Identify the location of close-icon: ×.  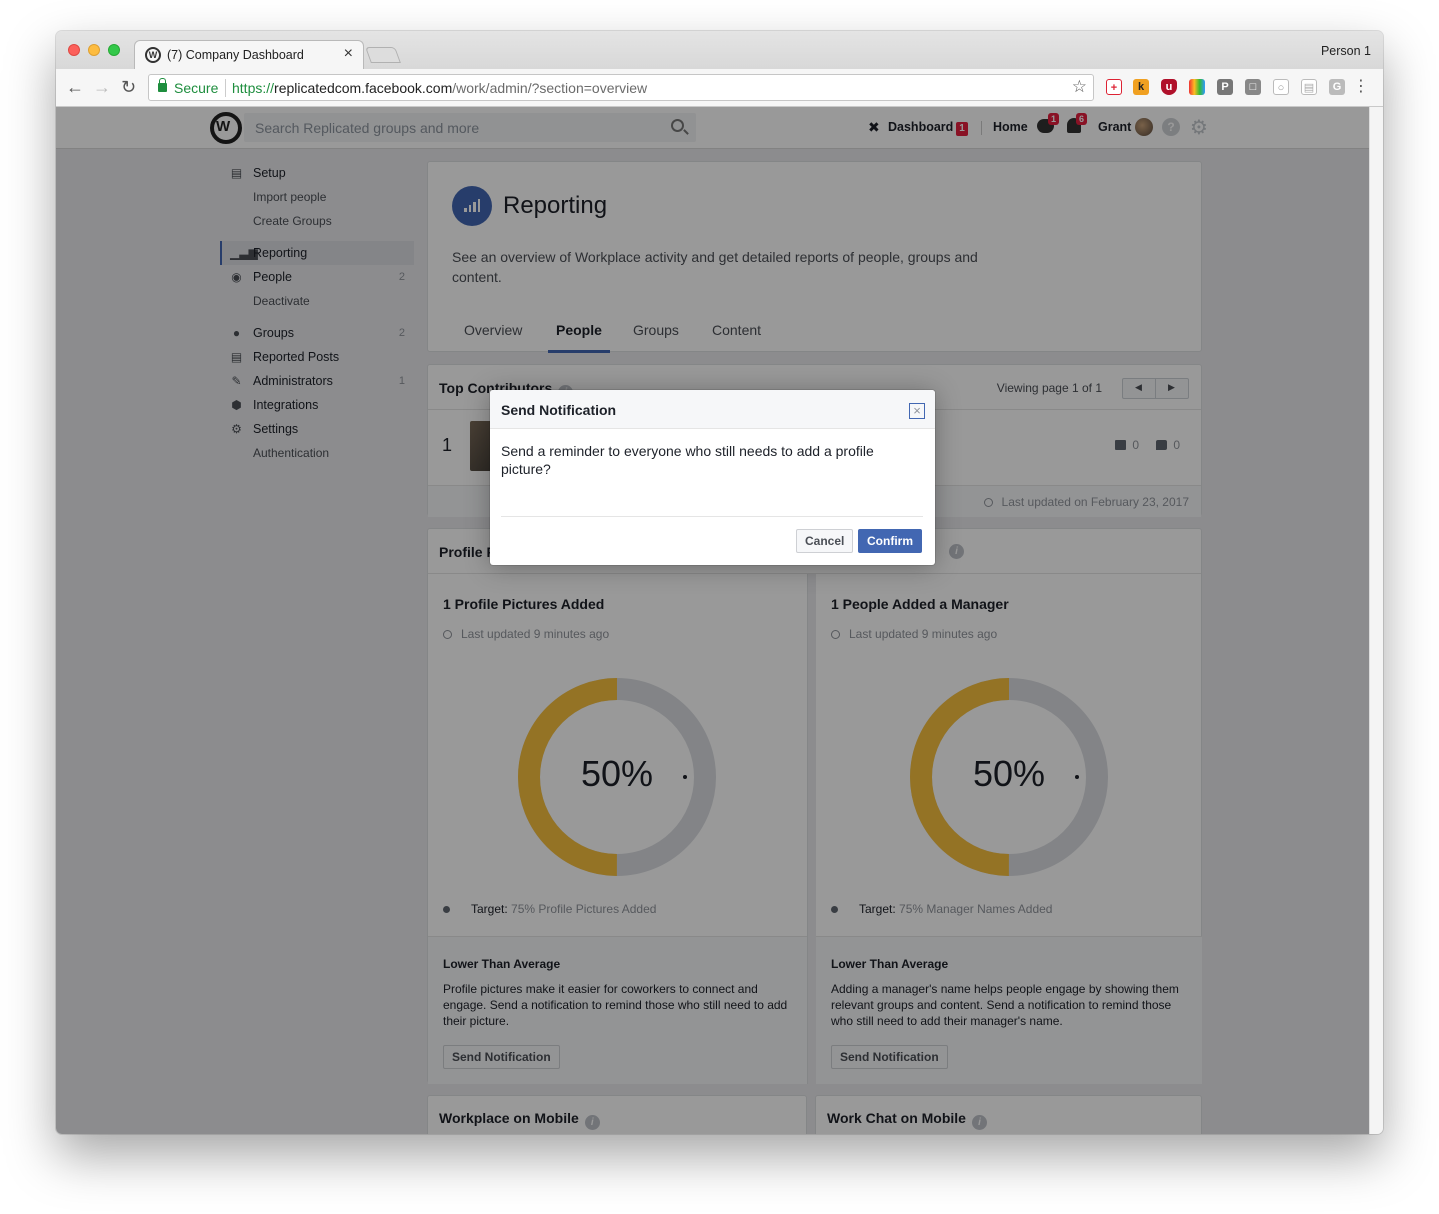
(917, 411).